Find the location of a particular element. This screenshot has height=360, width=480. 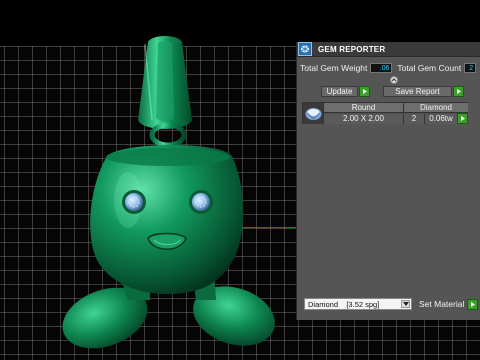

save-report-play-button is located at coordinates (458, 91).